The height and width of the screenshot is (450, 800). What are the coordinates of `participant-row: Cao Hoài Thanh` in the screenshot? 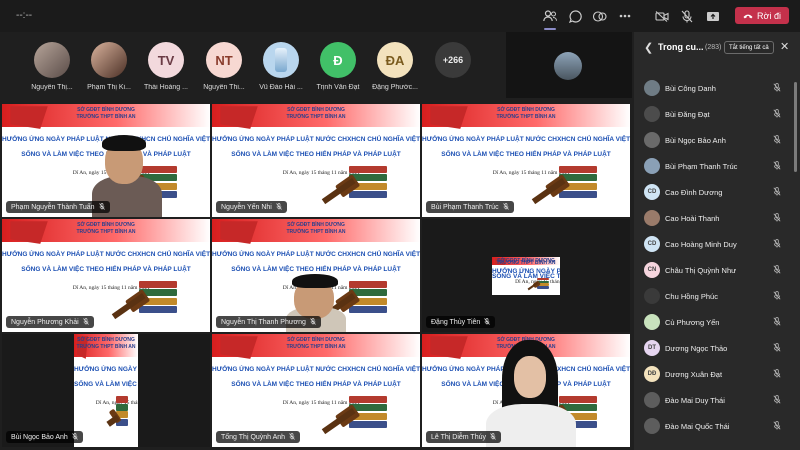 It's located at (717, 218).